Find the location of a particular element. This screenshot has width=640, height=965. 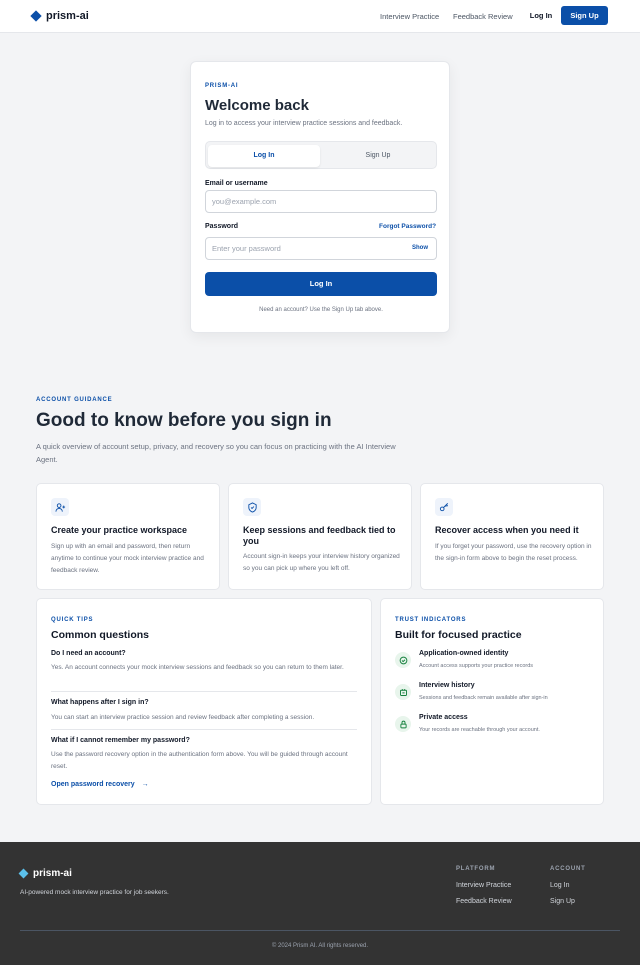

faq-eyebrow: QUICK TIPS is located at coordinates (72, 620).